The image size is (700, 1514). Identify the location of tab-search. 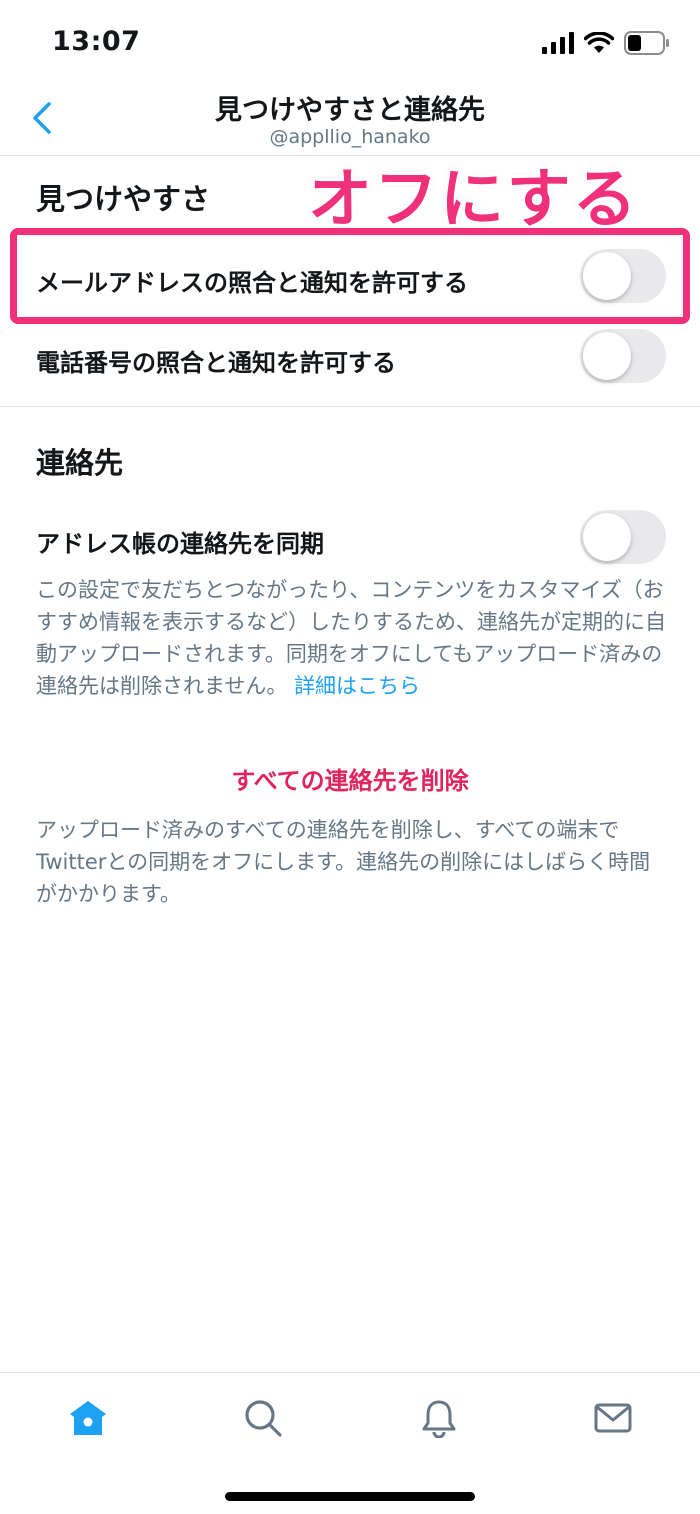
(263, 1418).